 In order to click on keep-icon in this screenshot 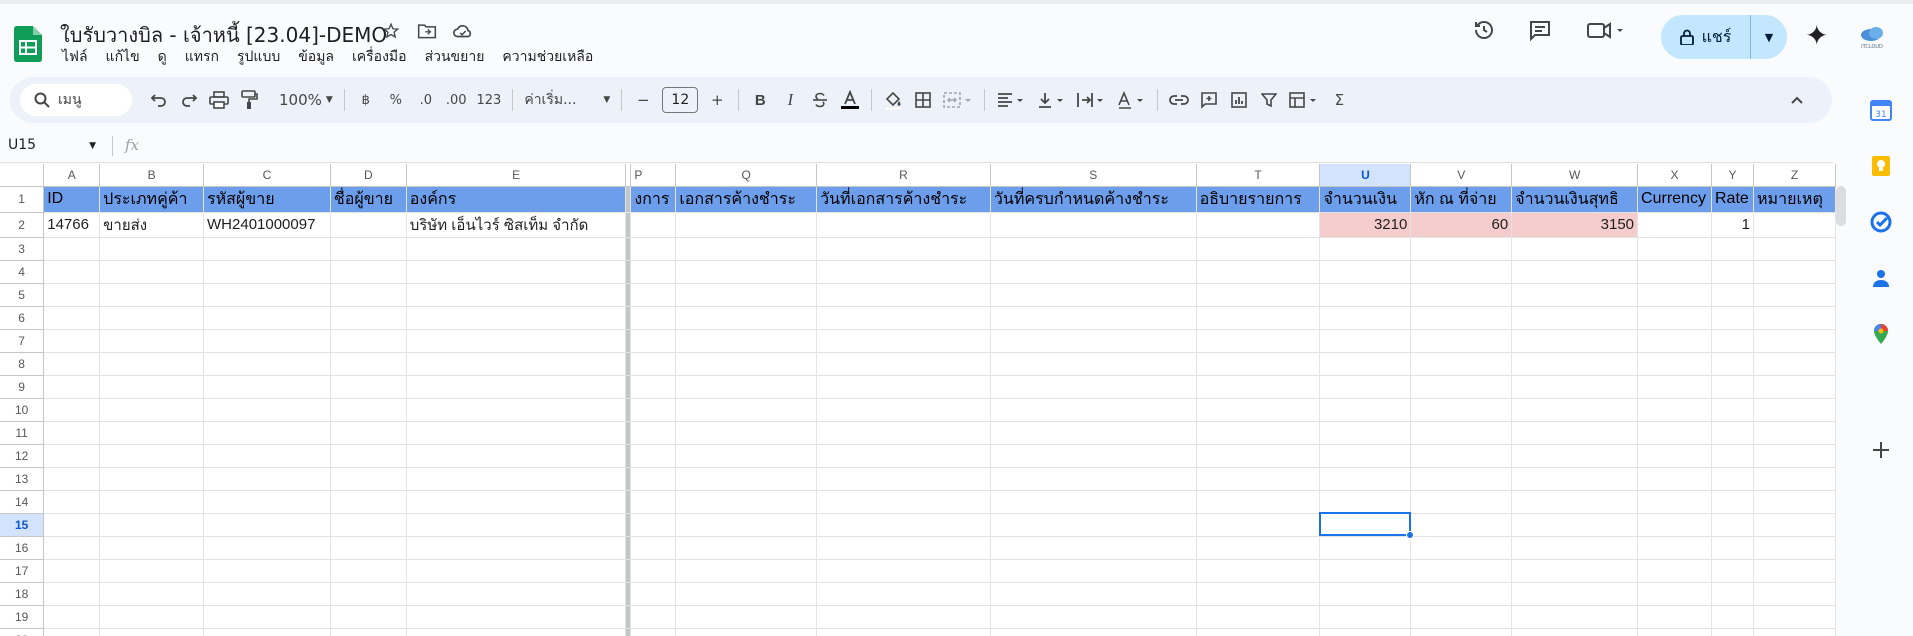, I will do `click(1881, 166)`.